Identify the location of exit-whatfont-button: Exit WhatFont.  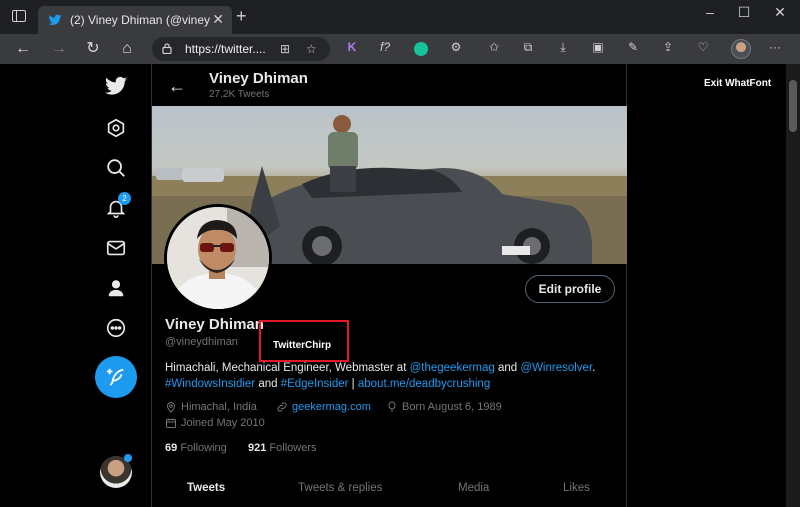
(737, 83).